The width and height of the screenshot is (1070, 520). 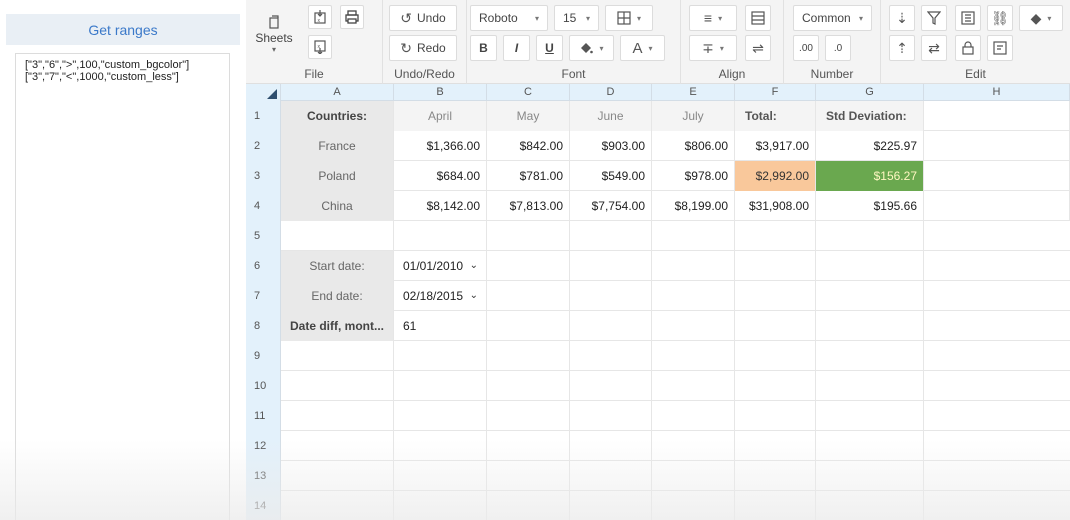 I want to click on background-color-button: ▾, so click(x=591, y=48).